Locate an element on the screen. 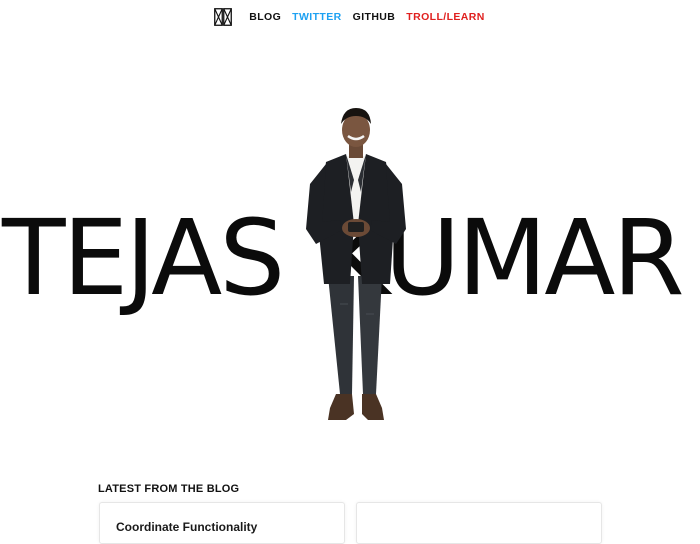  nav-link-troll-learn: TROLL/LEARN is located at coordinates (445, 17).